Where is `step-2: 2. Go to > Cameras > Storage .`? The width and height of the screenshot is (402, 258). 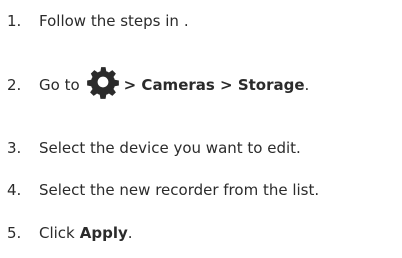 step-2: 2. Go to > Cameras > Storage . is located at coordinates (155, 83).